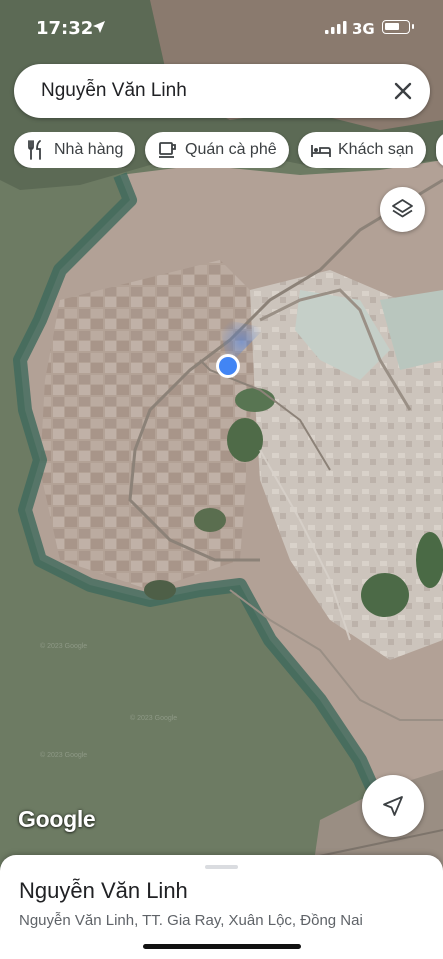 This screenshot has height=959, width=443. What do you see at coordinates (398, 27) in the screenshot?
I see `battery-icon` at bounding box center [398, 27].